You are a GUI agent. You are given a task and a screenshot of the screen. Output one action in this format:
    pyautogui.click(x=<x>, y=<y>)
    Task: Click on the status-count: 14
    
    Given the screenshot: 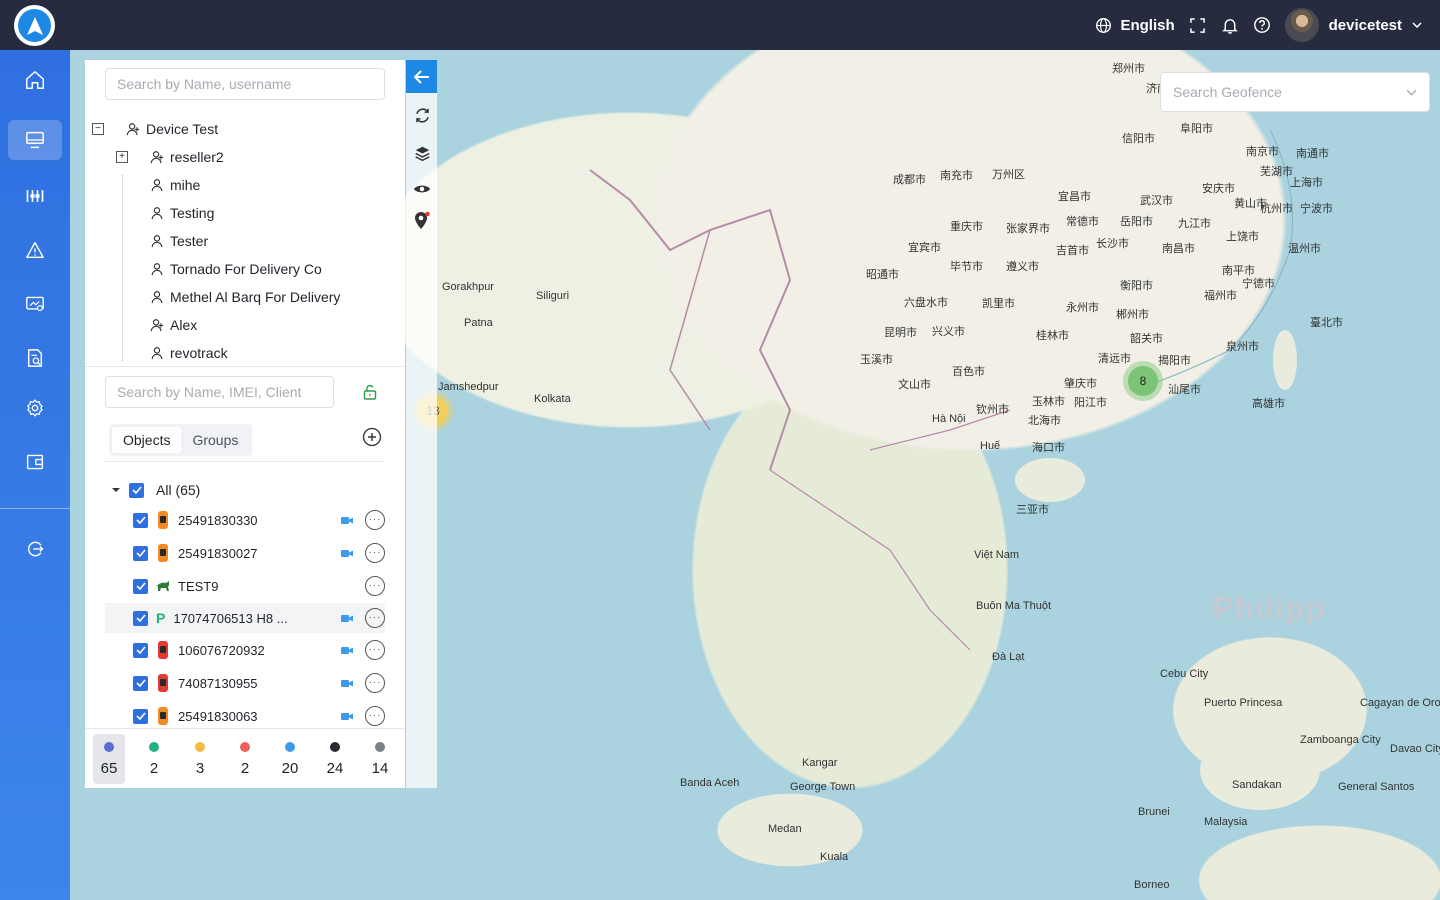 What is the action you would take?
    pyautogui.click(x=380, y=768)
    